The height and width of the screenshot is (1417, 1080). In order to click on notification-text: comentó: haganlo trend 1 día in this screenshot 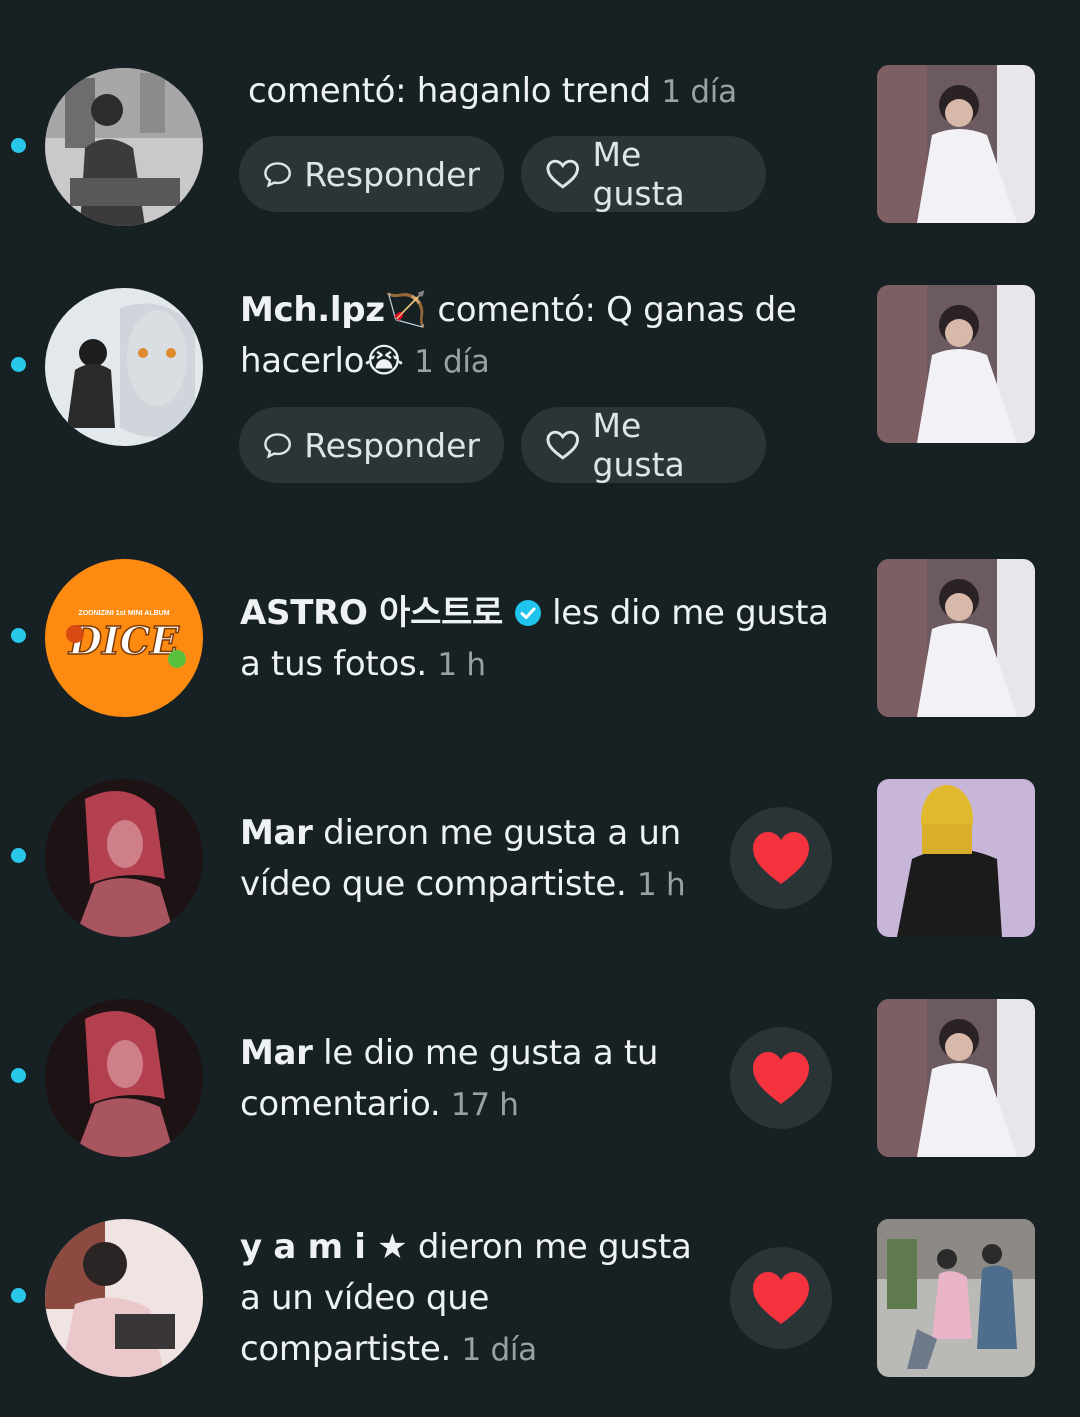, I will do `click(492, 91)`.